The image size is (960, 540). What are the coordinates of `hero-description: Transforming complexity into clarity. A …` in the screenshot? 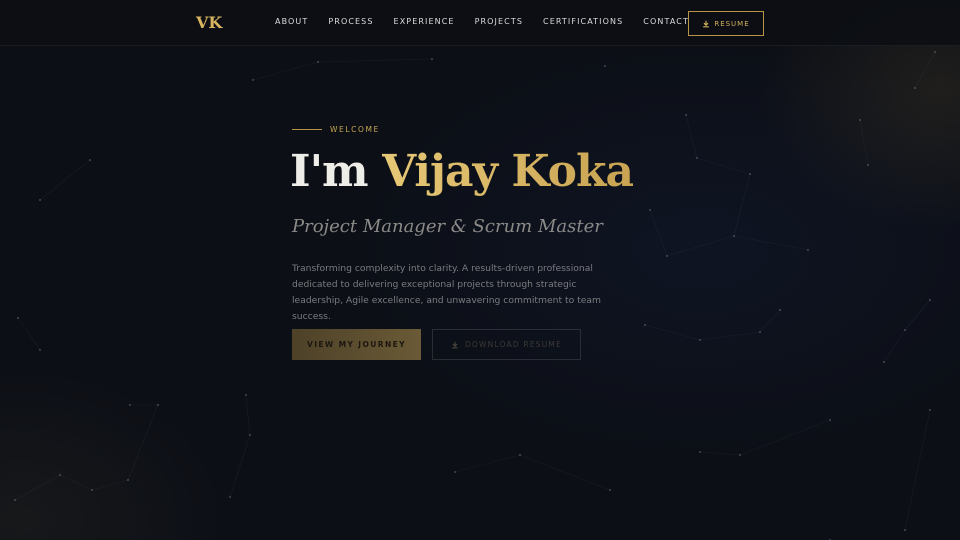 It's located at (446, 292).